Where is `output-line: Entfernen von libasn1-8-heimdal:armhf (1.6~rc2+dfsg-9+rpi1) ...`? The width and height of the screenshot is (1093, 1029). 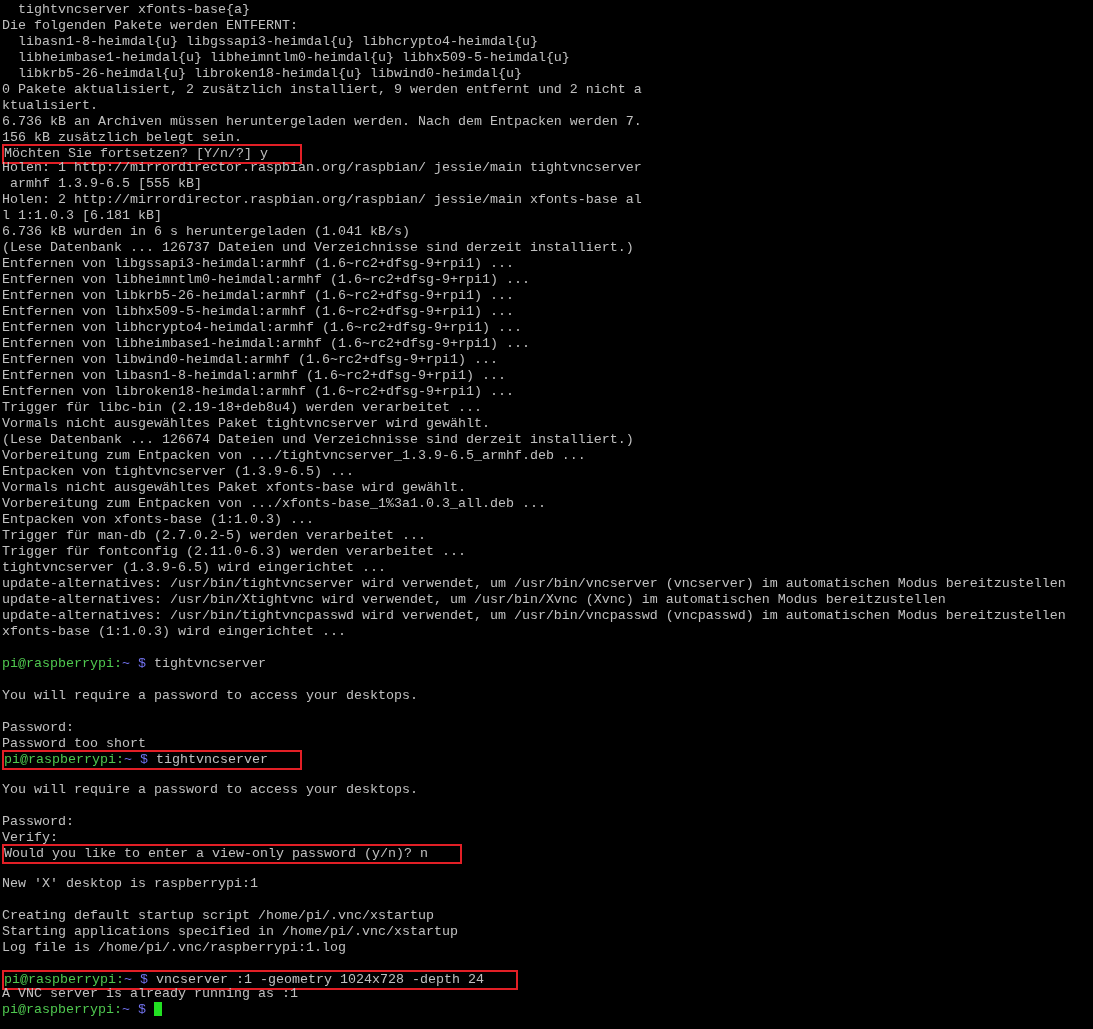
output-line: Entfernen von libasn1-8-heimdal:armhf (1.6~rc2+dfsg-9+rpi1) ... is located at coordinates (254, 375).